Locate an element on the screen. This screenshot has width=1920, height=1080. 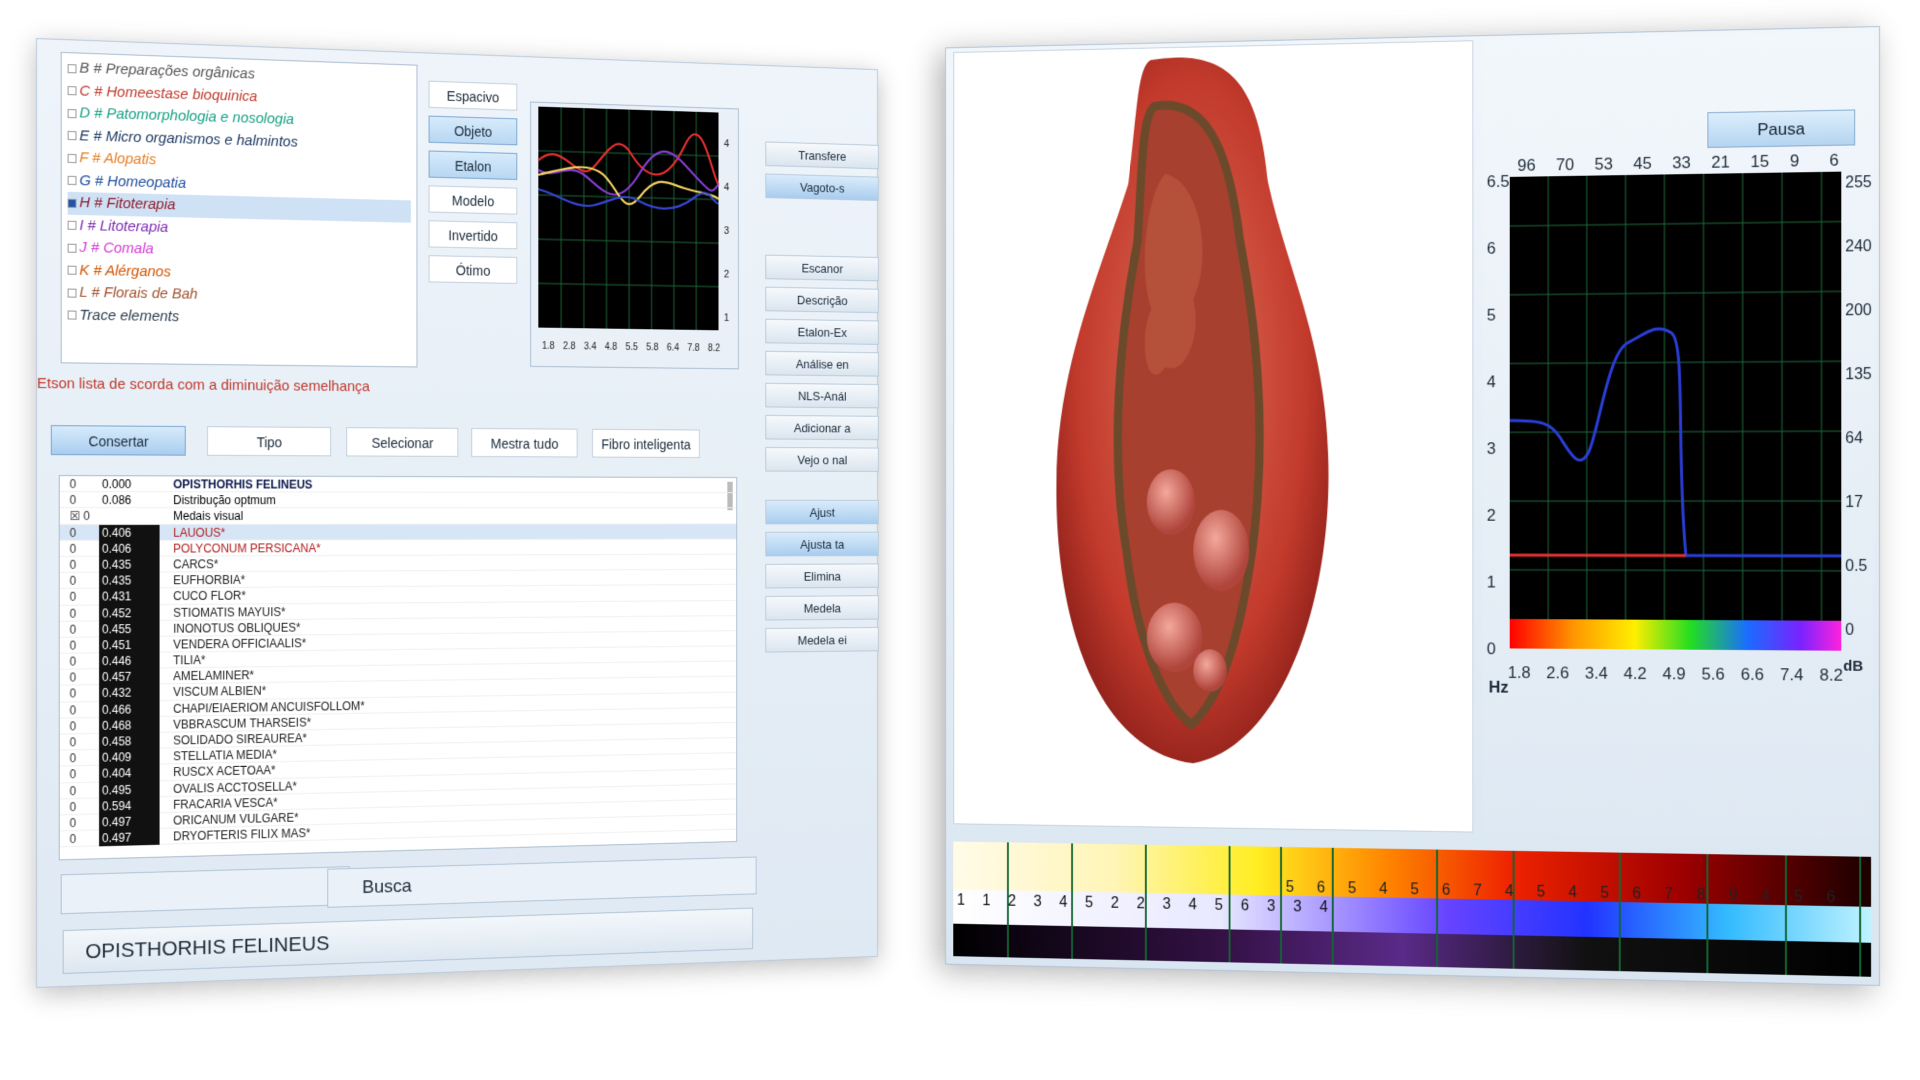
mestra-tudo-button: Mestra tudo is located at coordinates (524, 442).